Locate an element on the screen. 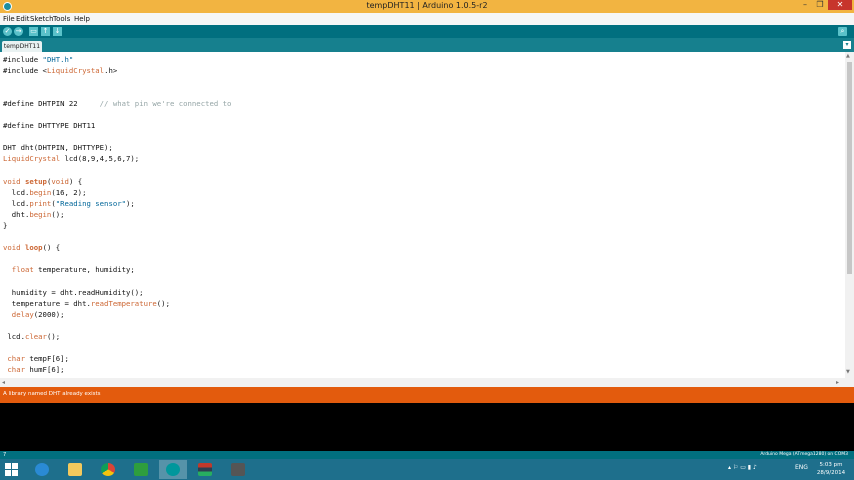  vertical-scrollbar: ▲ ▼ is located at coordinates (849, 215).